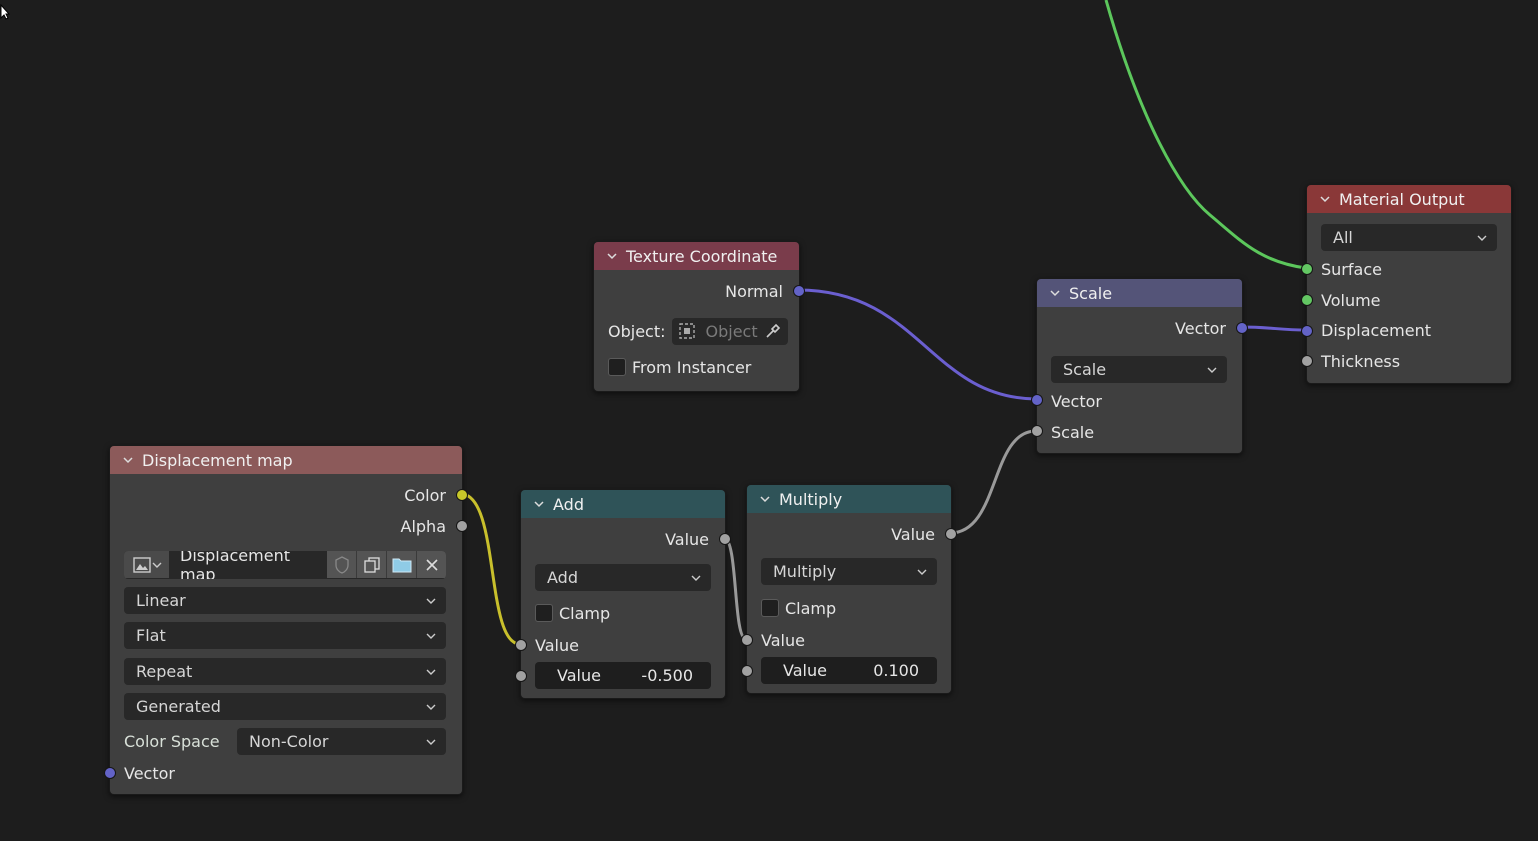 The image size is (1538, 841). Describe the element at coordinates (1409, 237) in the screenshot. I see `target-dropdown: All` at that location.